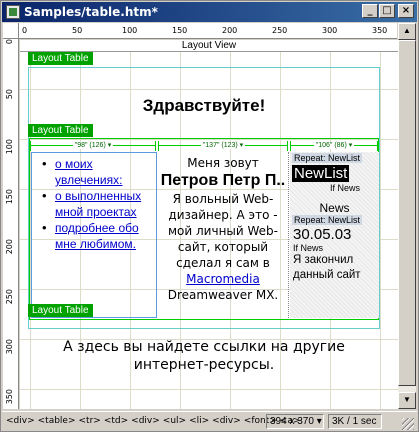 The image size is (419, 432). I want to click on list-item: подробнее обо мне любимом., so click(94, 236).